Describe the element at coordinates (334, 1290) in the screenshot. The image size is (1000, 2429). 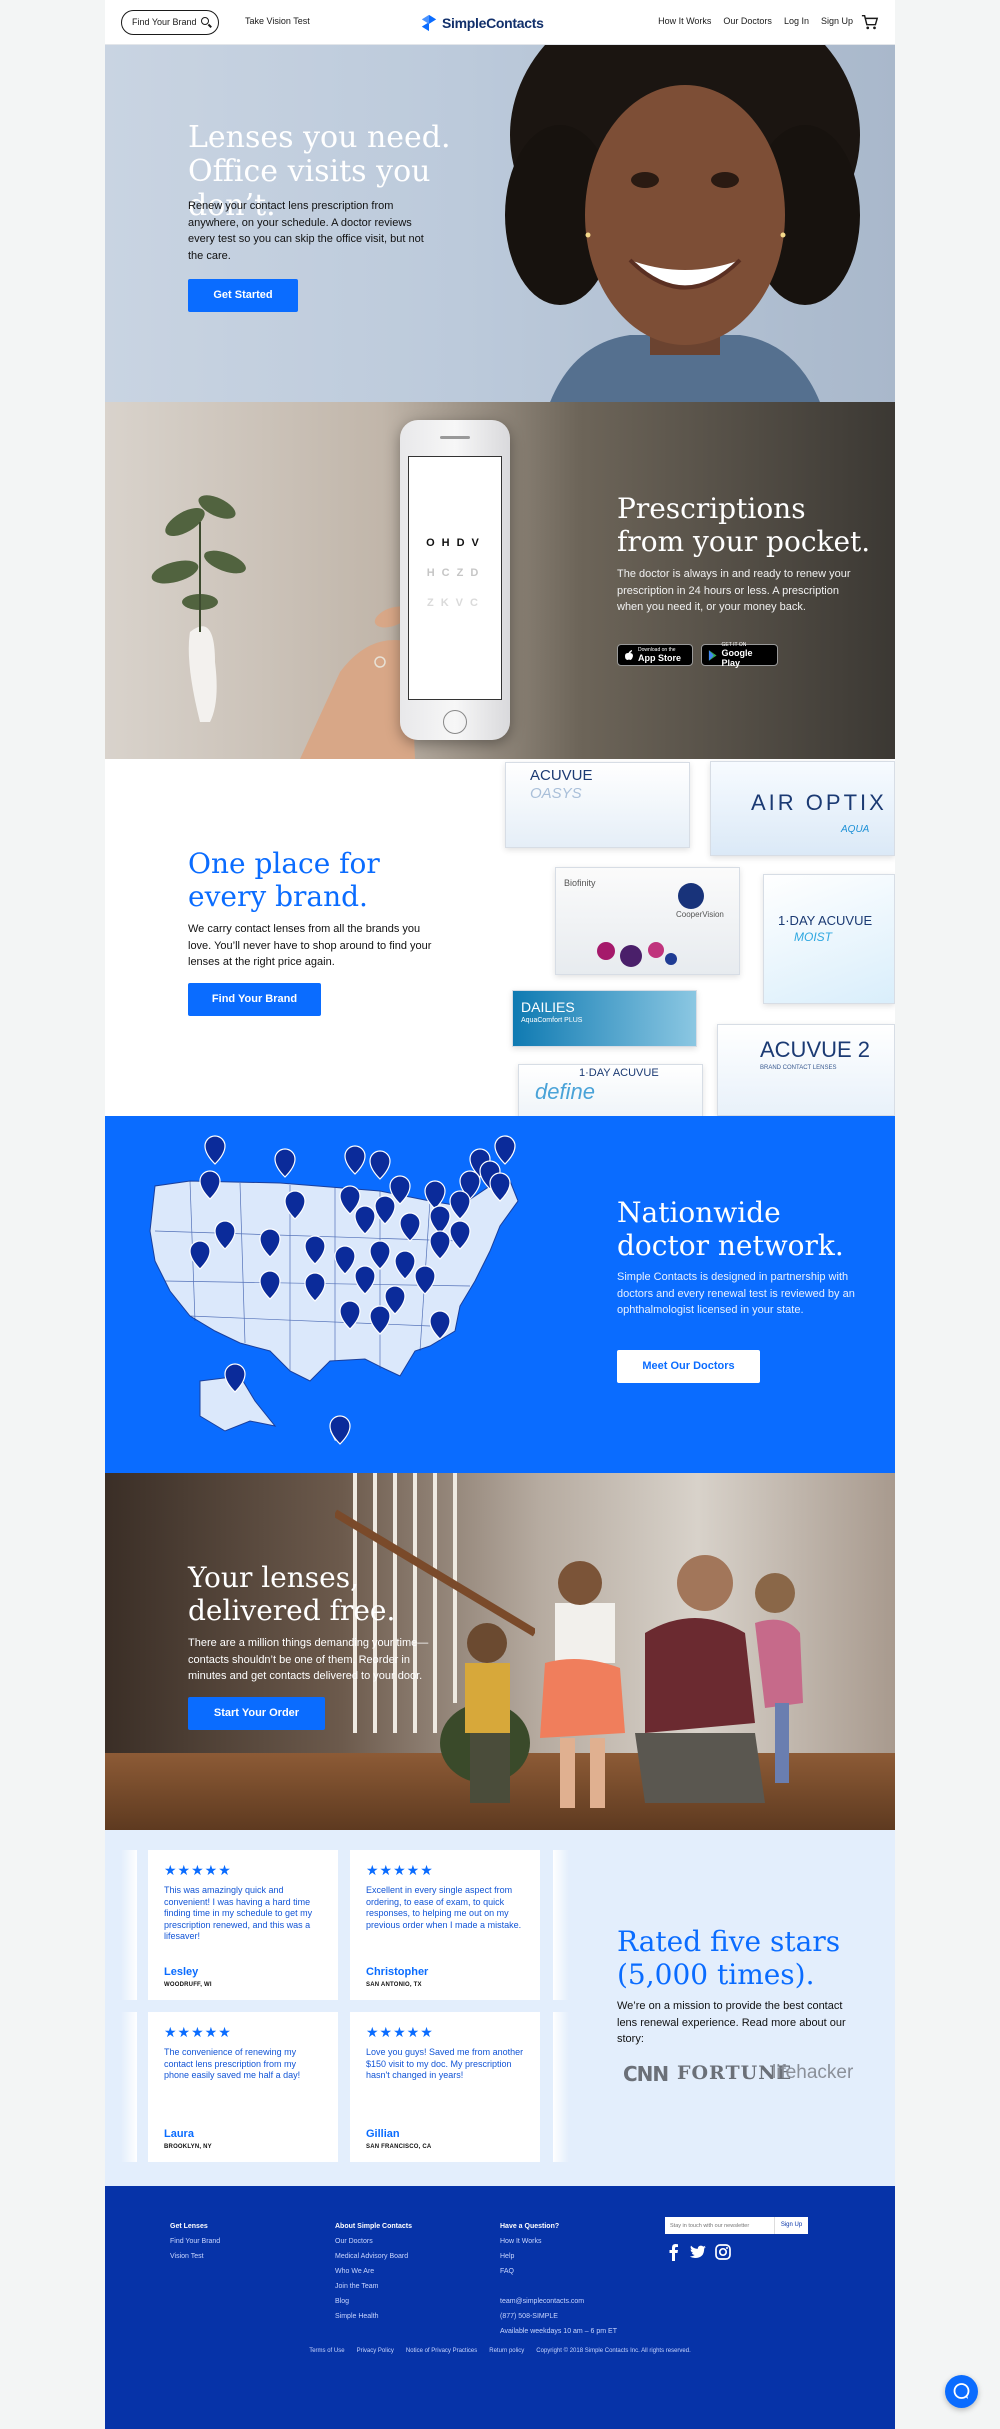
I see `us-map-illustration` at that location.